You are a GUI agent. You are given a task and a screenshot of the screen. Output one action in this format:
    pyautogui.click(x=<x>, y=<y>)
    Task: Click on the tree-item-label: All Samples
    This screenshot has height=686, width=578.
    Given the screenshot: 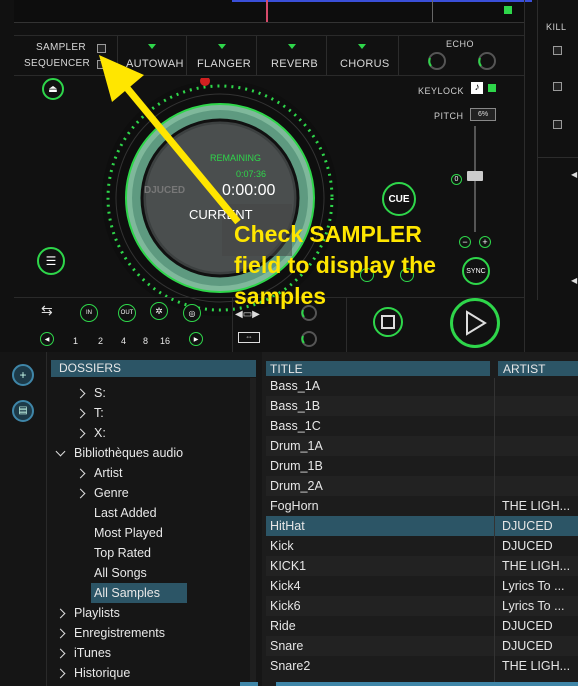 What is the action you would take?
    pyautogui.click(x=127, y=593)
    